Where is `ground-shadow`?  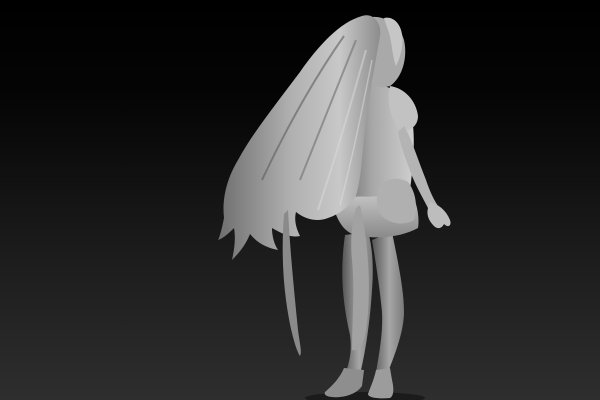
ground-shadow is located at coordinates (365, 396).